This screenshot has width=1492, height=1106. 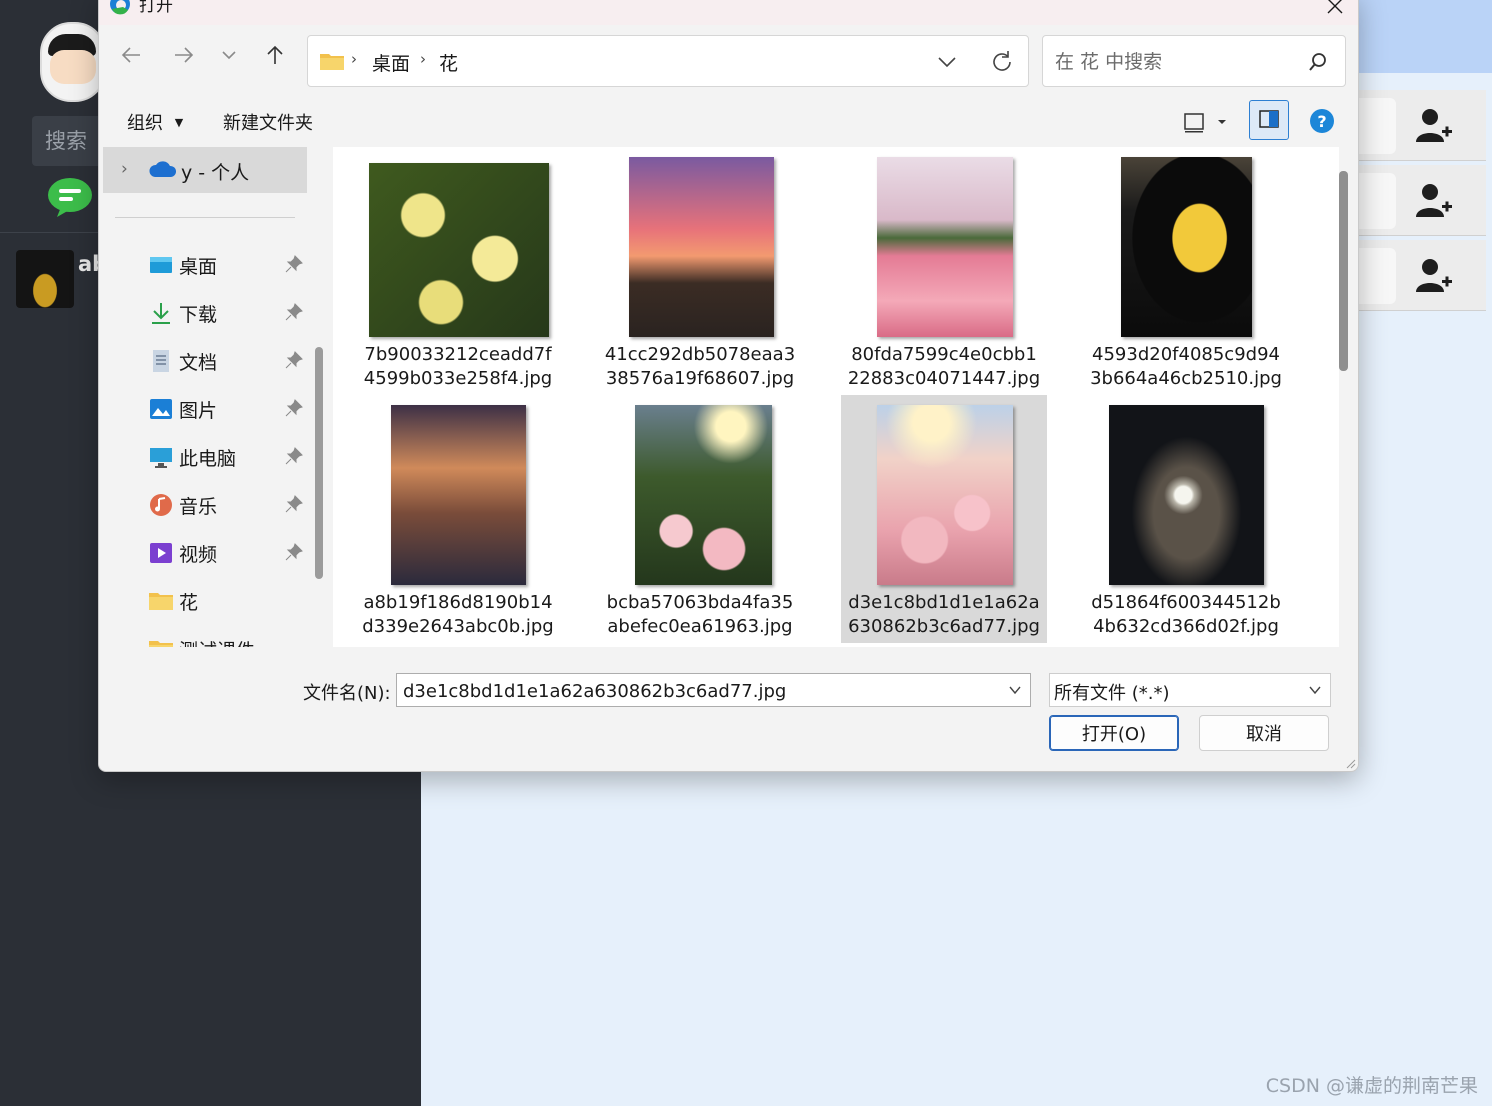 I want to click on browser-app-icon, so click(x=120, y=7).